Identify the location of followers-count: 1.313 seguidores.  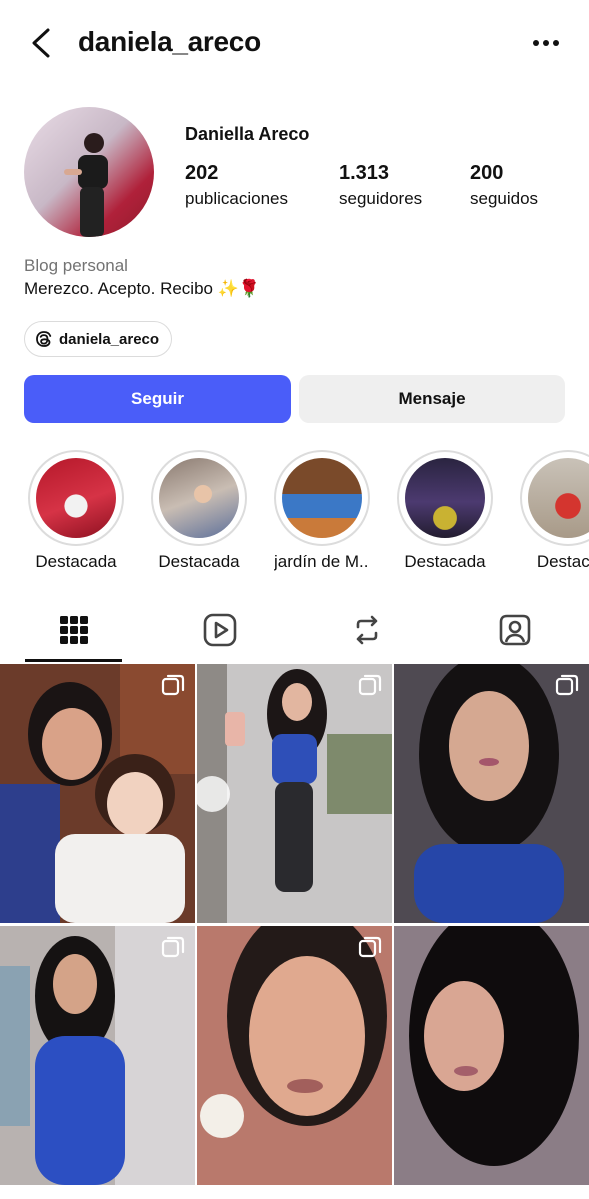
(380, 185).